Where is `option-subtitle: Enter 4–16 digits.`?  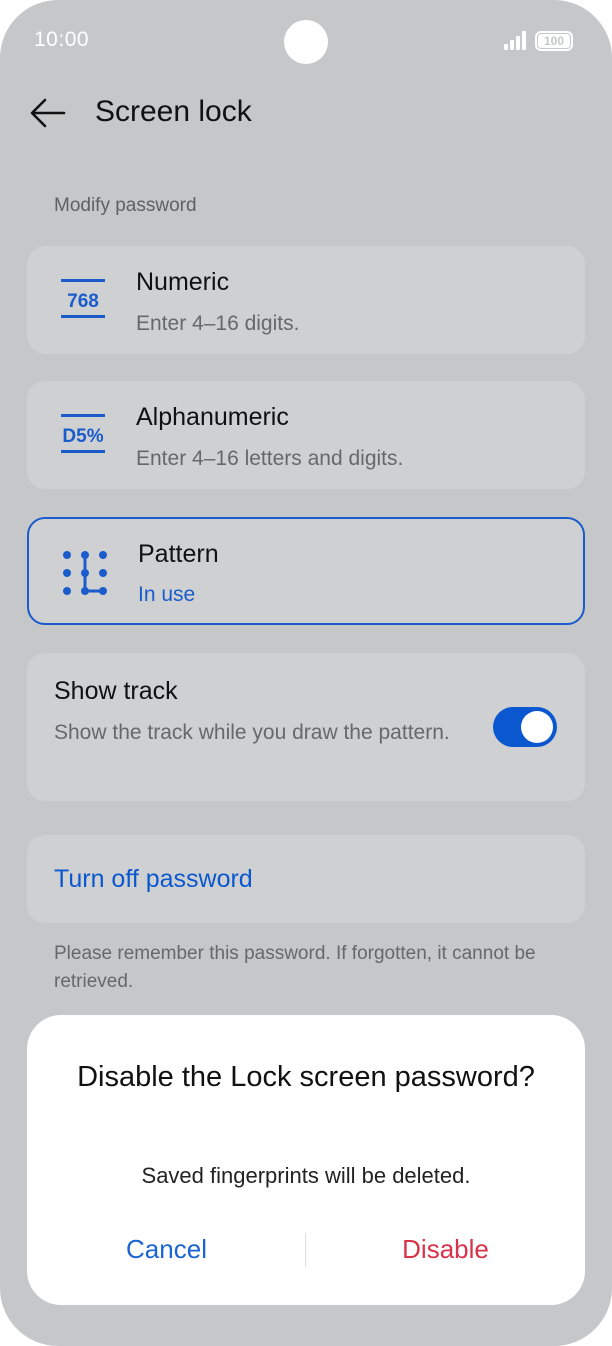 option-subtitle: Enter 4–16 digits. is located at coordinates (218, 323).